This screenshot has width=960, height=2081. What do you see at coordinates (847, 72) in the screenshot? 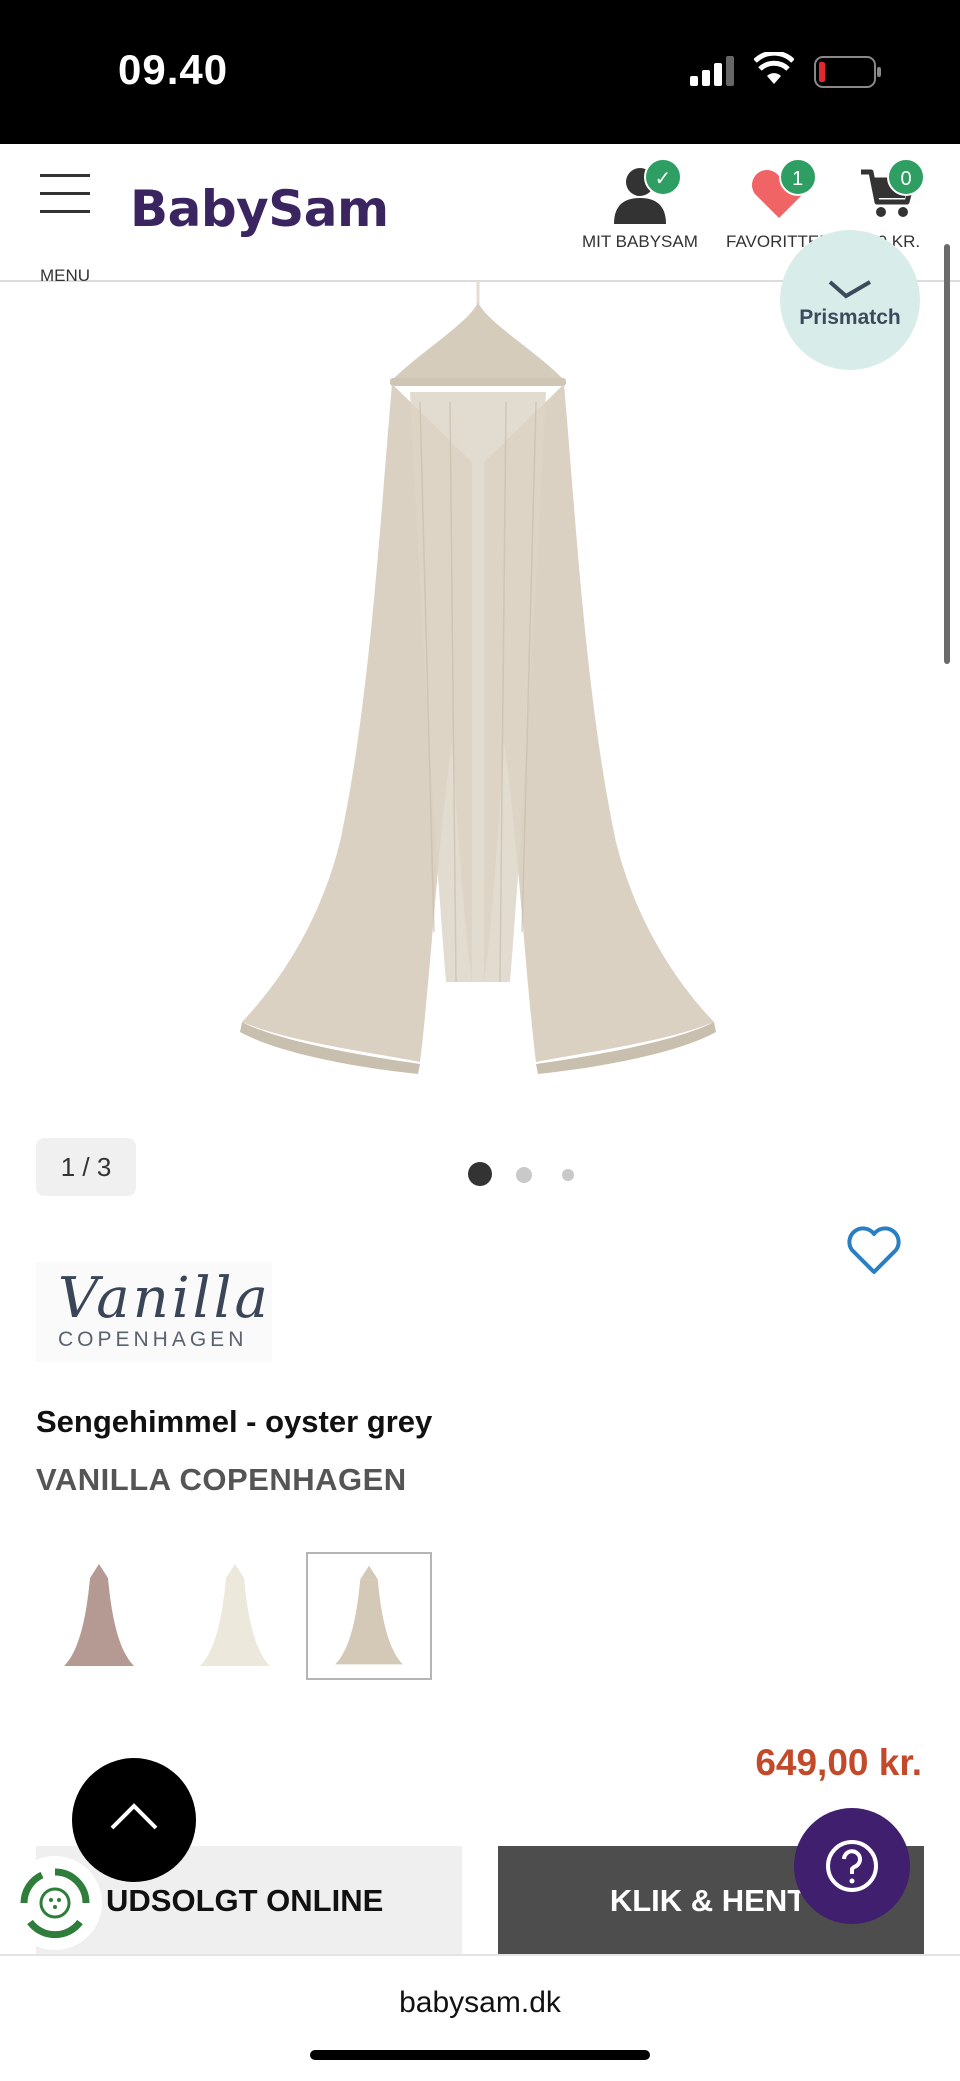
I see `battery-icon` at bounding box center [847, 72].